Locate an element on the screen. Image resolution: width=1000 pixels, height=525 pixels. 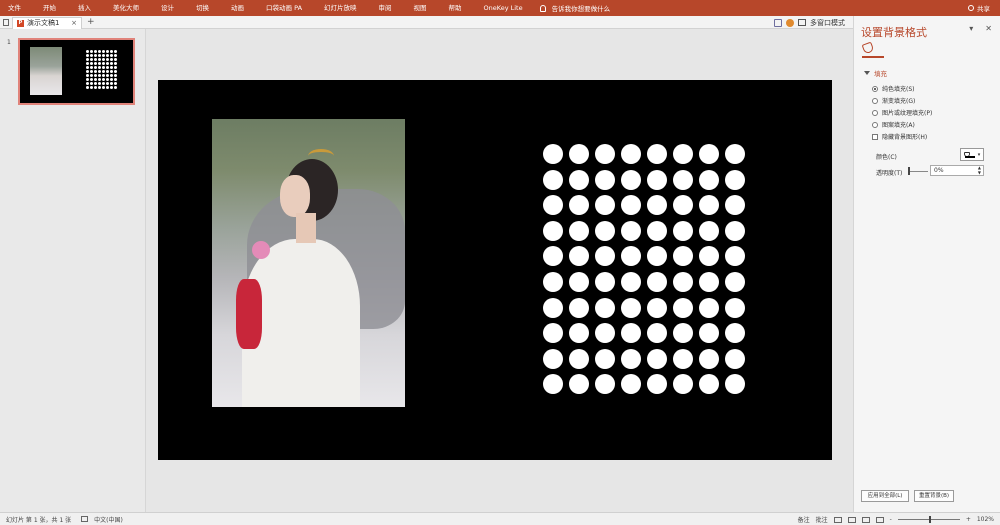
pattern-fill-option: 图案填充(A) is located at coordinates (893, 124).